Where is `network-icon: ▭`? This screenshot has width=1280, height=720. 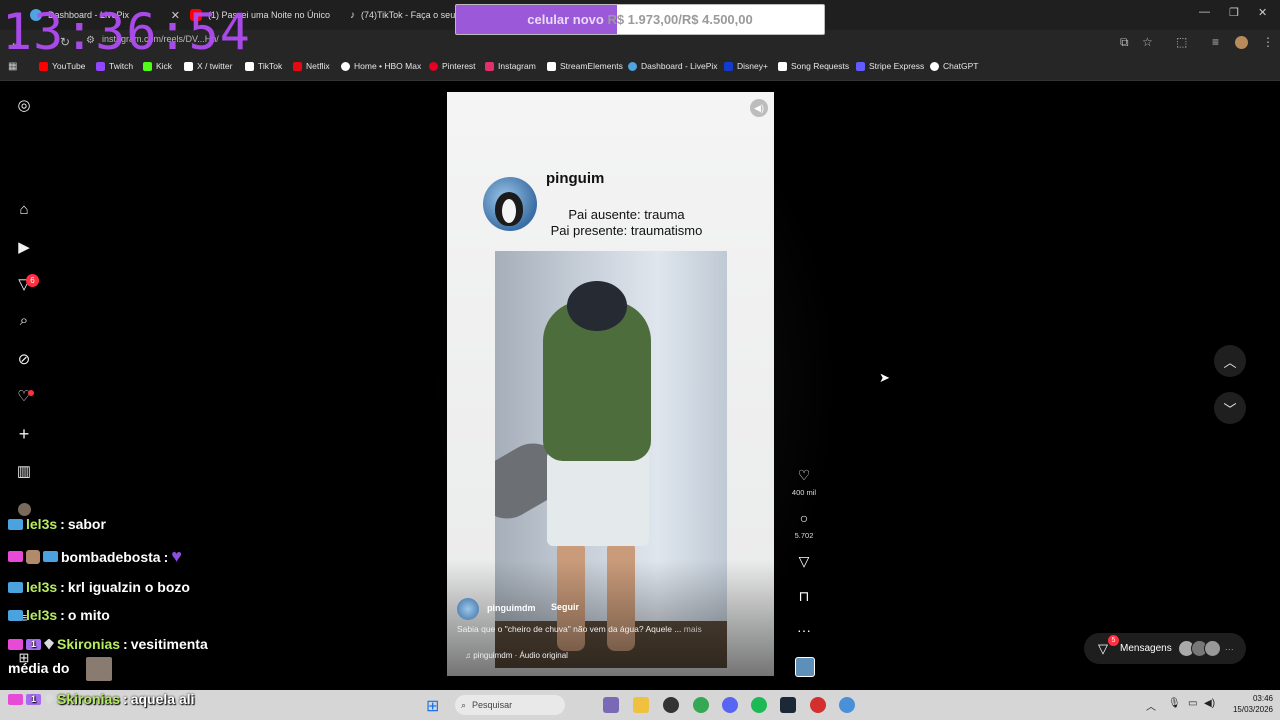 network-icon: ▭ is located at coordinates (1192, 703).